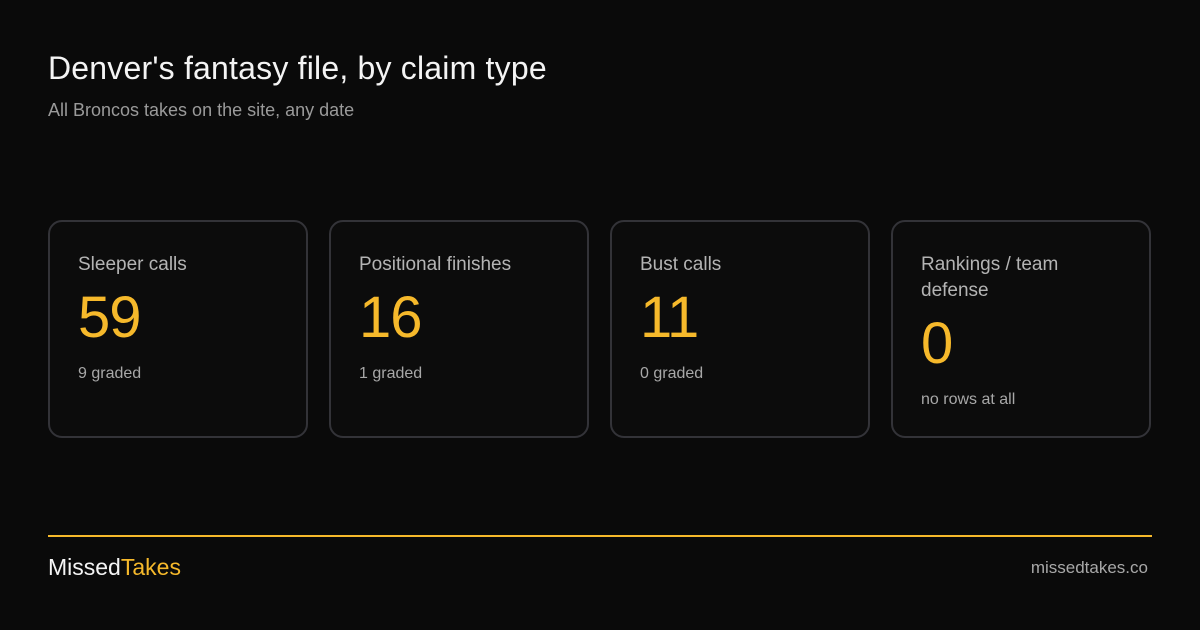  Describe the element at coordinates (937, 343) in the screenshot. I see `stat-card-value: 0` at that location.